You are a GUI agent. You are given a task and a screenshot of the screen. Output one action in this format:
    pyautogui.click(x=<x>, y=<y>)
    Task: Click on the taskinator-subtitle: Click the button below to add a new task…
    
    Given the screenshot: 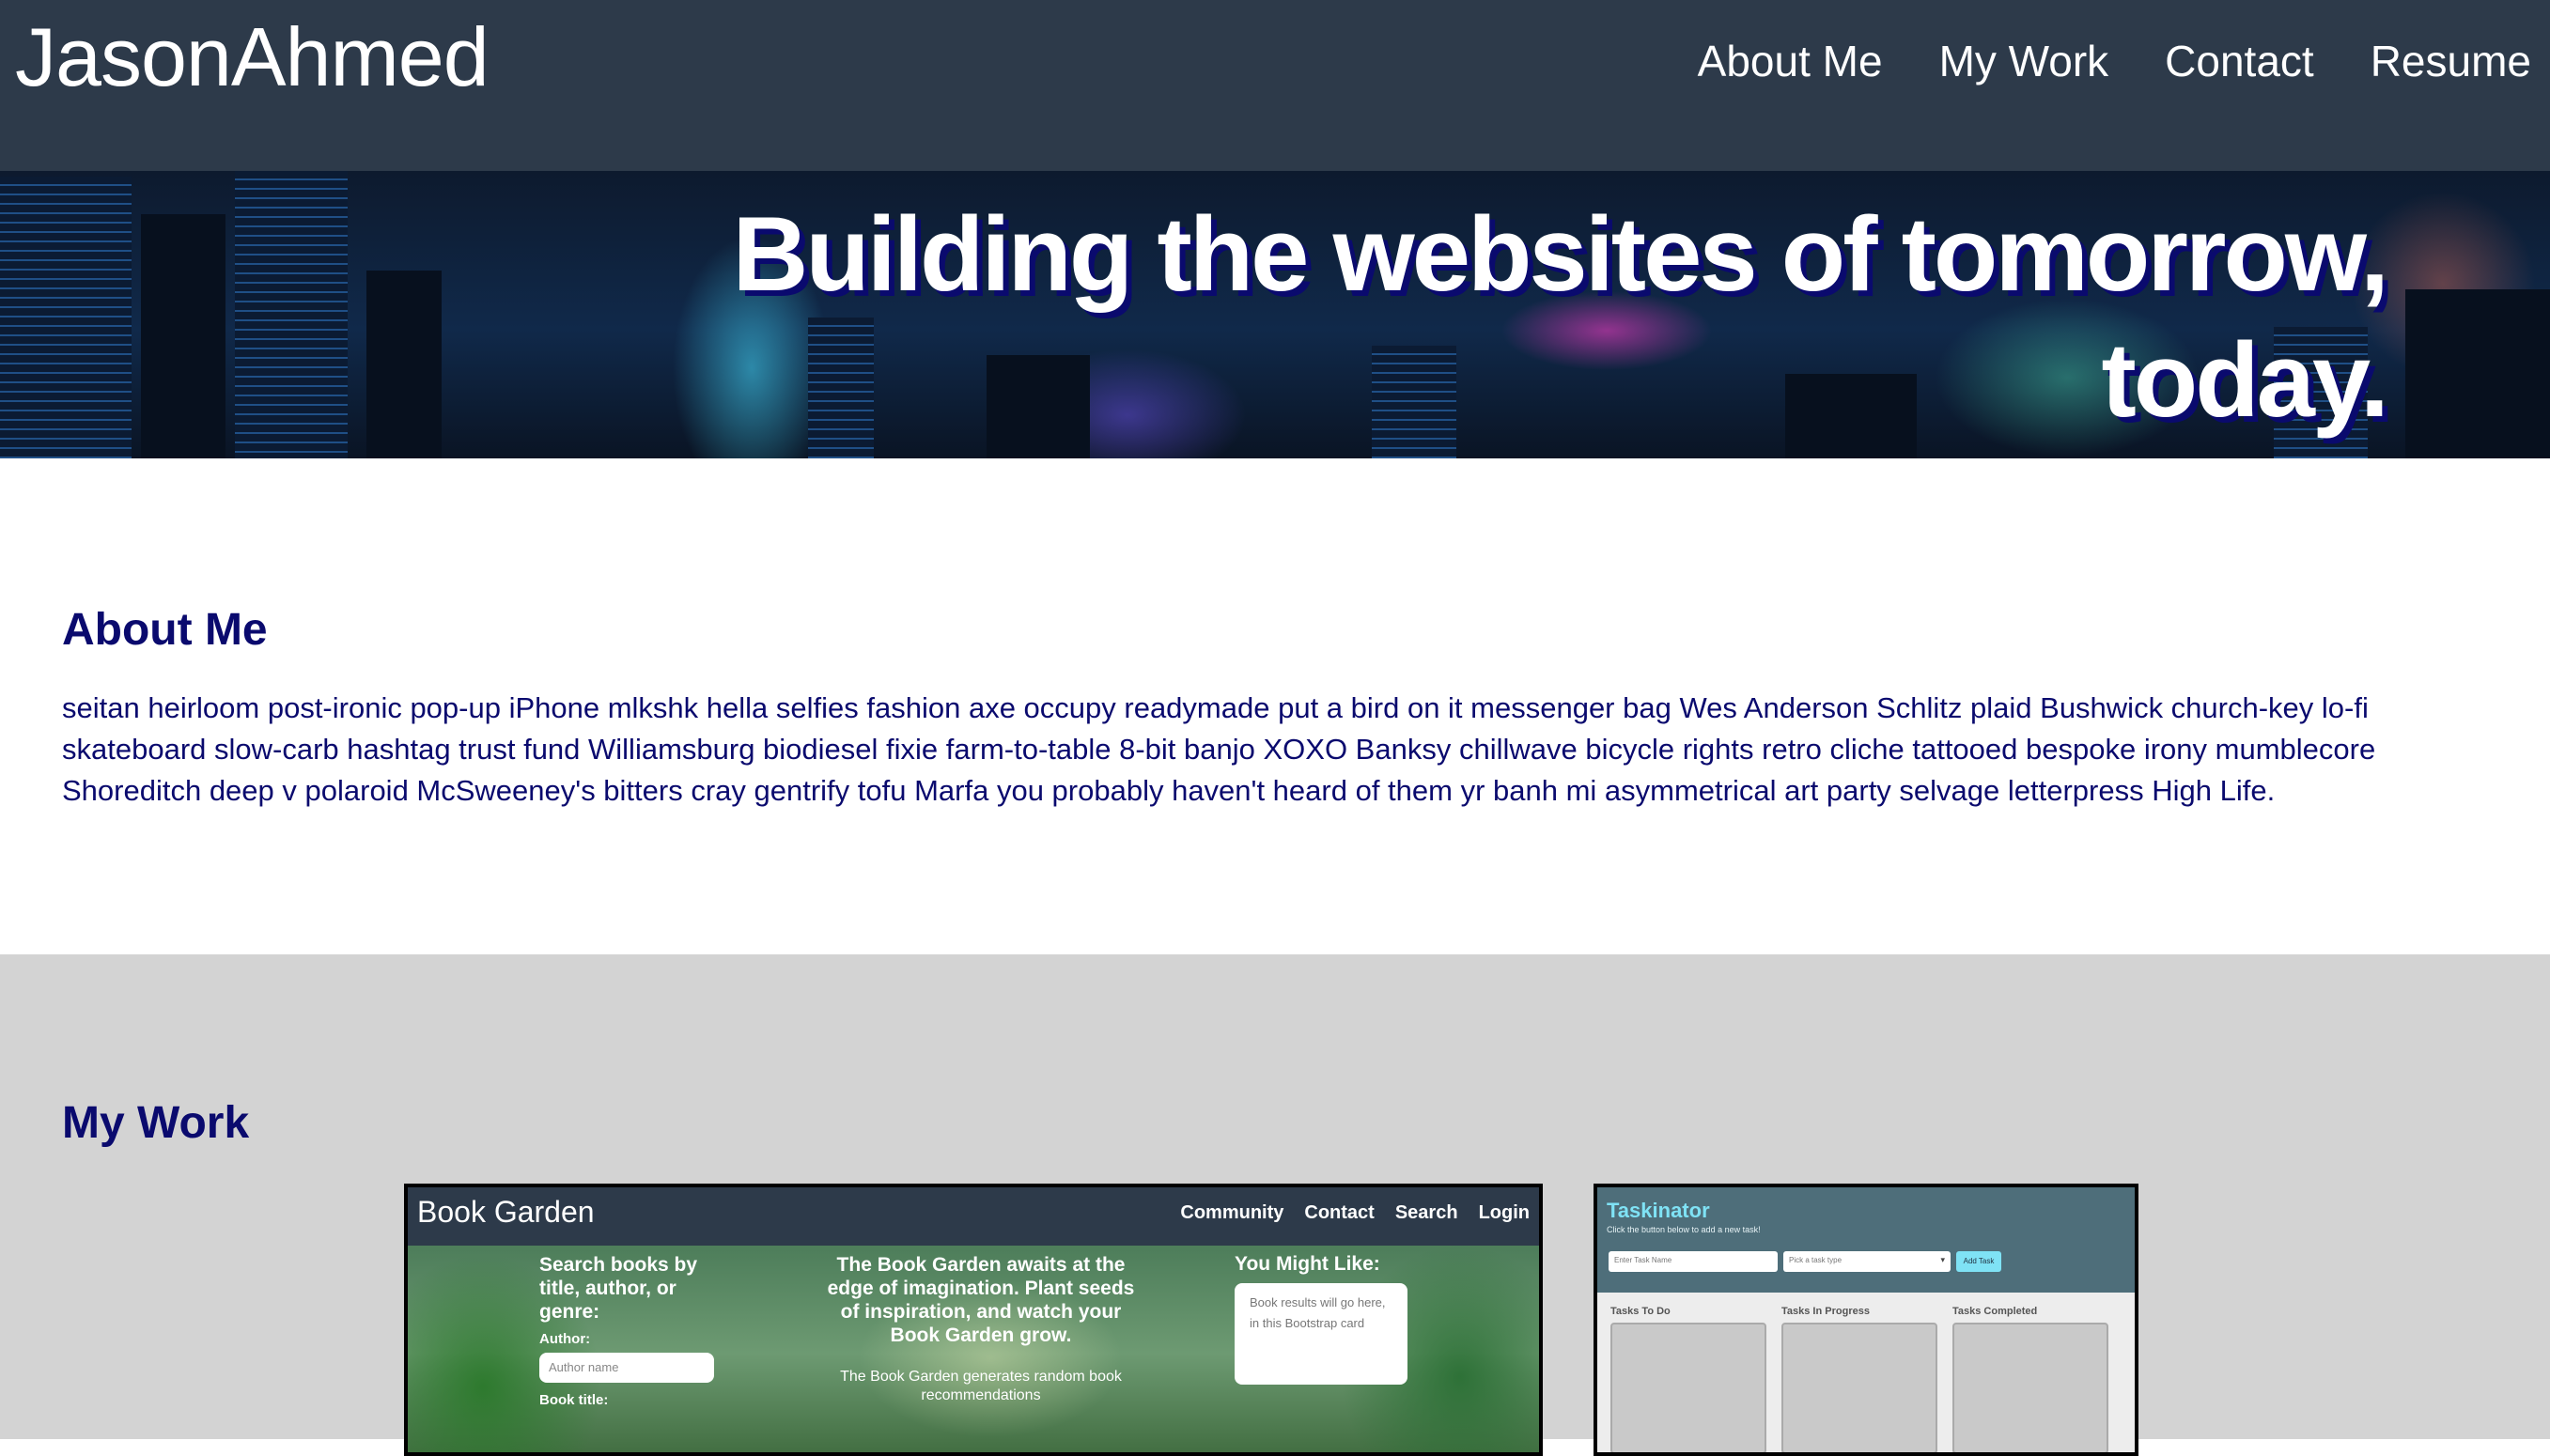 What is the action you would take?
    pyautogui.click(x=1684, y=1229)
    